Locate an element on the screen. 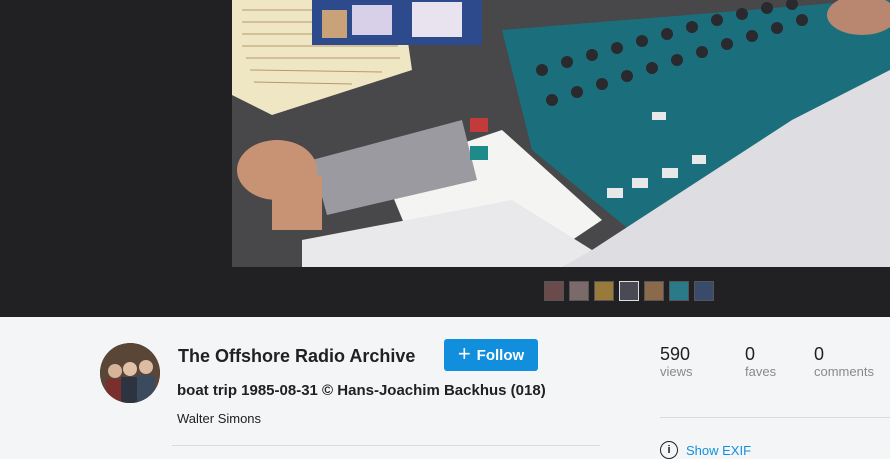 Image resolution: width=890 pixels, height=459 pixels. show-exif-link: i Show EXIF is located at coordinates (705, 450).